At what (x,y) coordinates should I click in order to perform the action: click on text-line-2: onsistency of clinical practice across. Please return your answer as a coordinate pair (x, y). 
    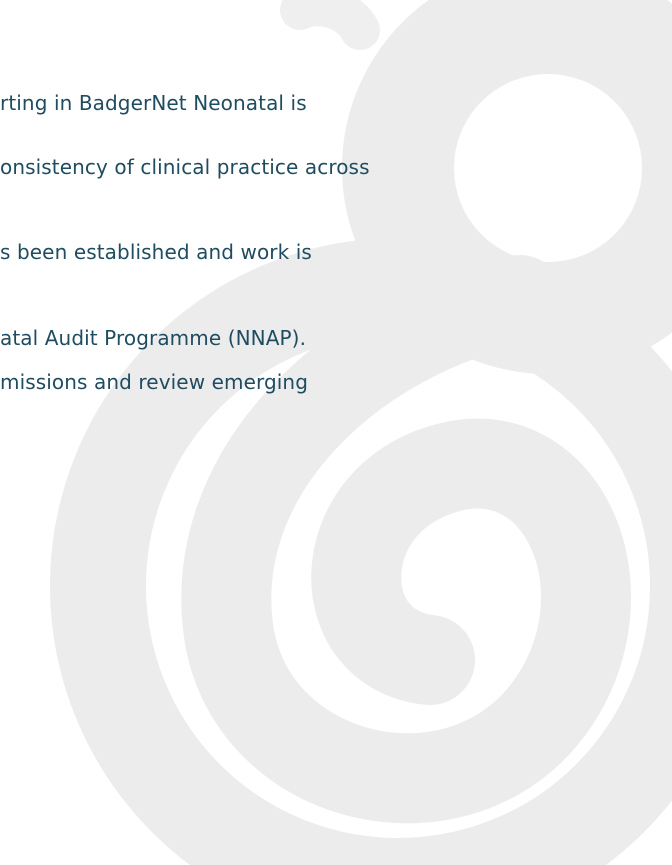
    Looking at the image, I should click on (185, 167).